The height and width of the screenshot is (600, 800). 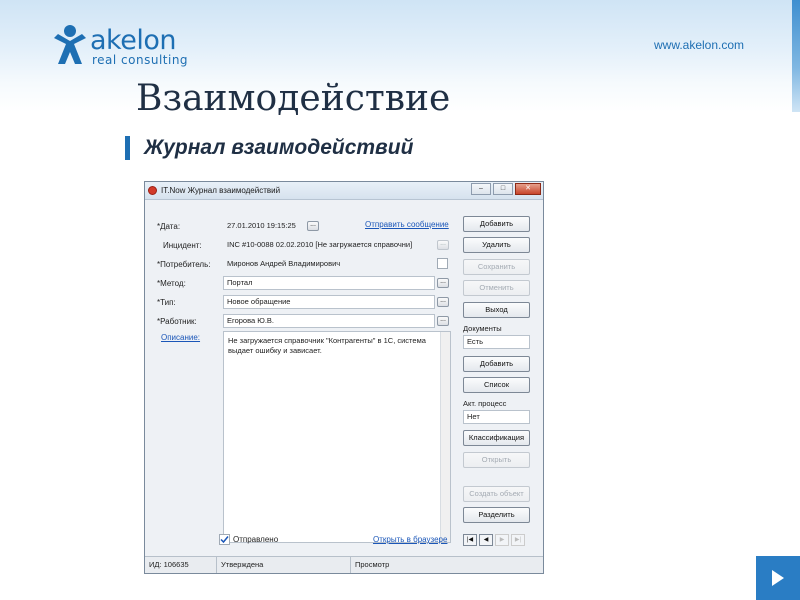 I want to click on worker-field: Егорова Ю.В., so click(x=329, y=321).